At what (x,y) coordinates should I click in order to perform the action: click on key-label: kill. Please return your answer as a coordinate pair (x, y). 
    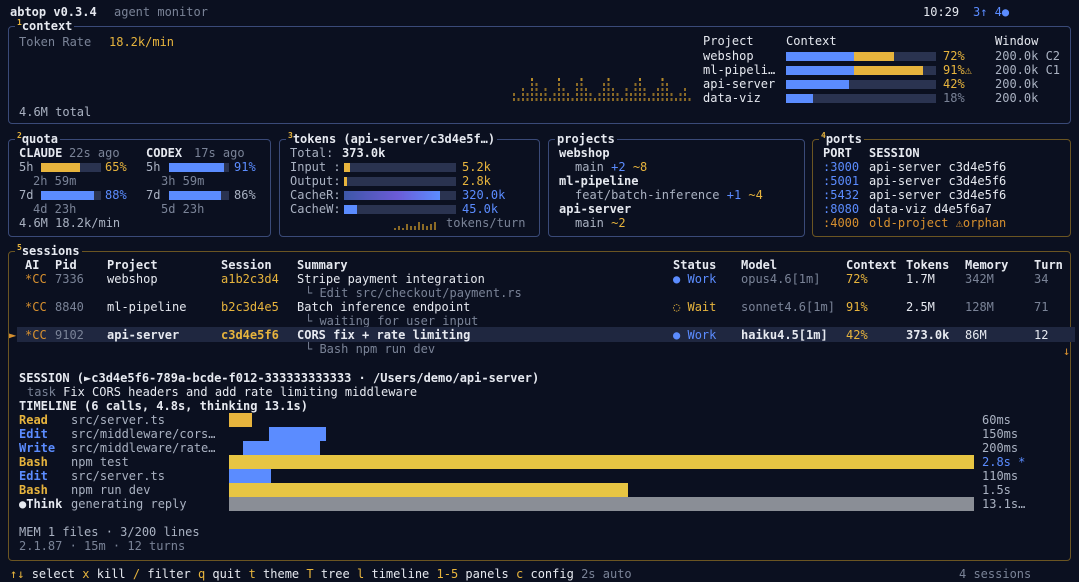
    Looking at the image, I should click on (111, 574).